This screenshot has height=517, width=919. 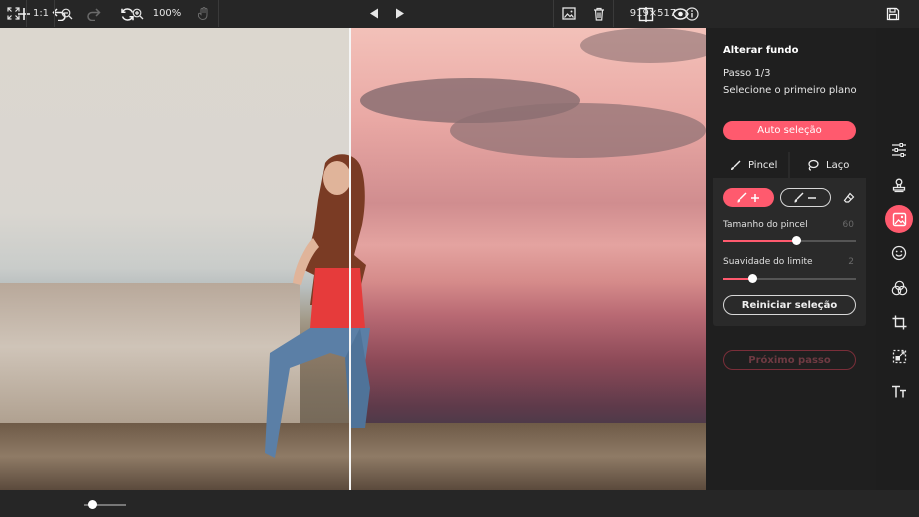 I want to click on city-background, so click(x=150, y=363).